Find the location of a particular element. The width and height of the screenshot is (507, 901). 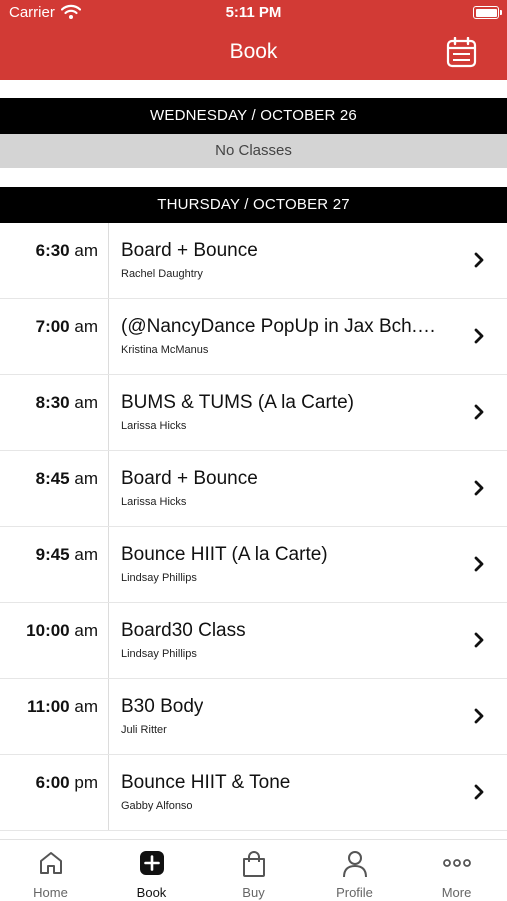

class-time-value: 8:30 is located at coordinates (52, 402).